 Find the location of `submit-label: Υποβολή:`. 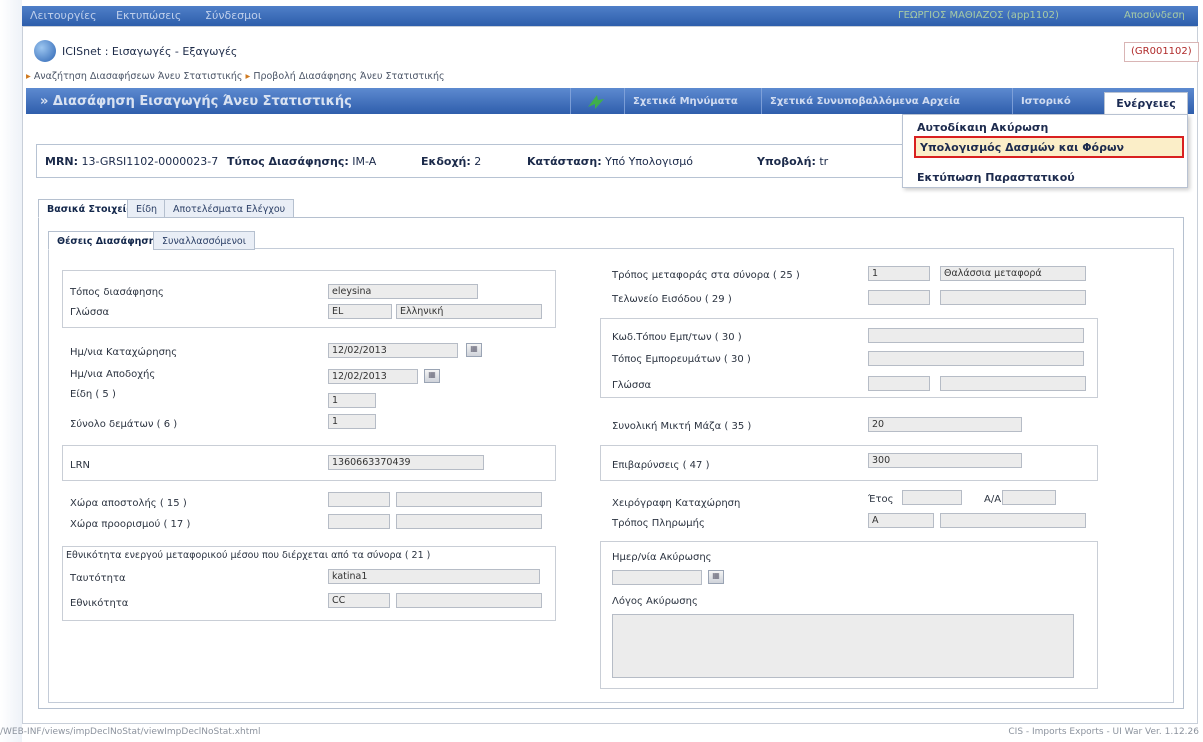

submit-label: Υποβολή: is located at coordinates (786, 161).